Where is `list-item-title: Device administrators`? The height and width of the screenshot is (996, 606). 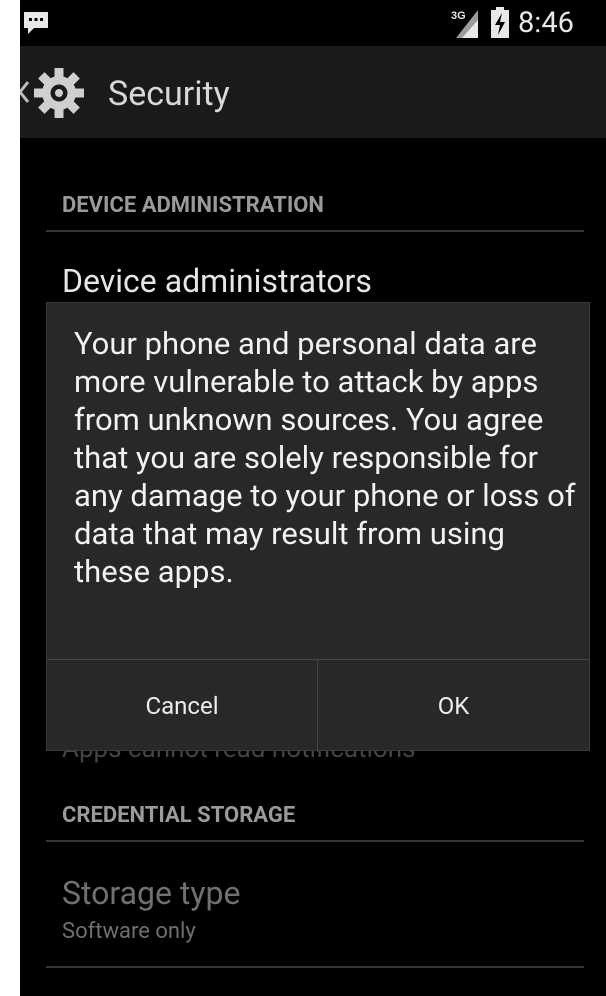
list-item-title: Device administrators is located at coordinates (217, 281).